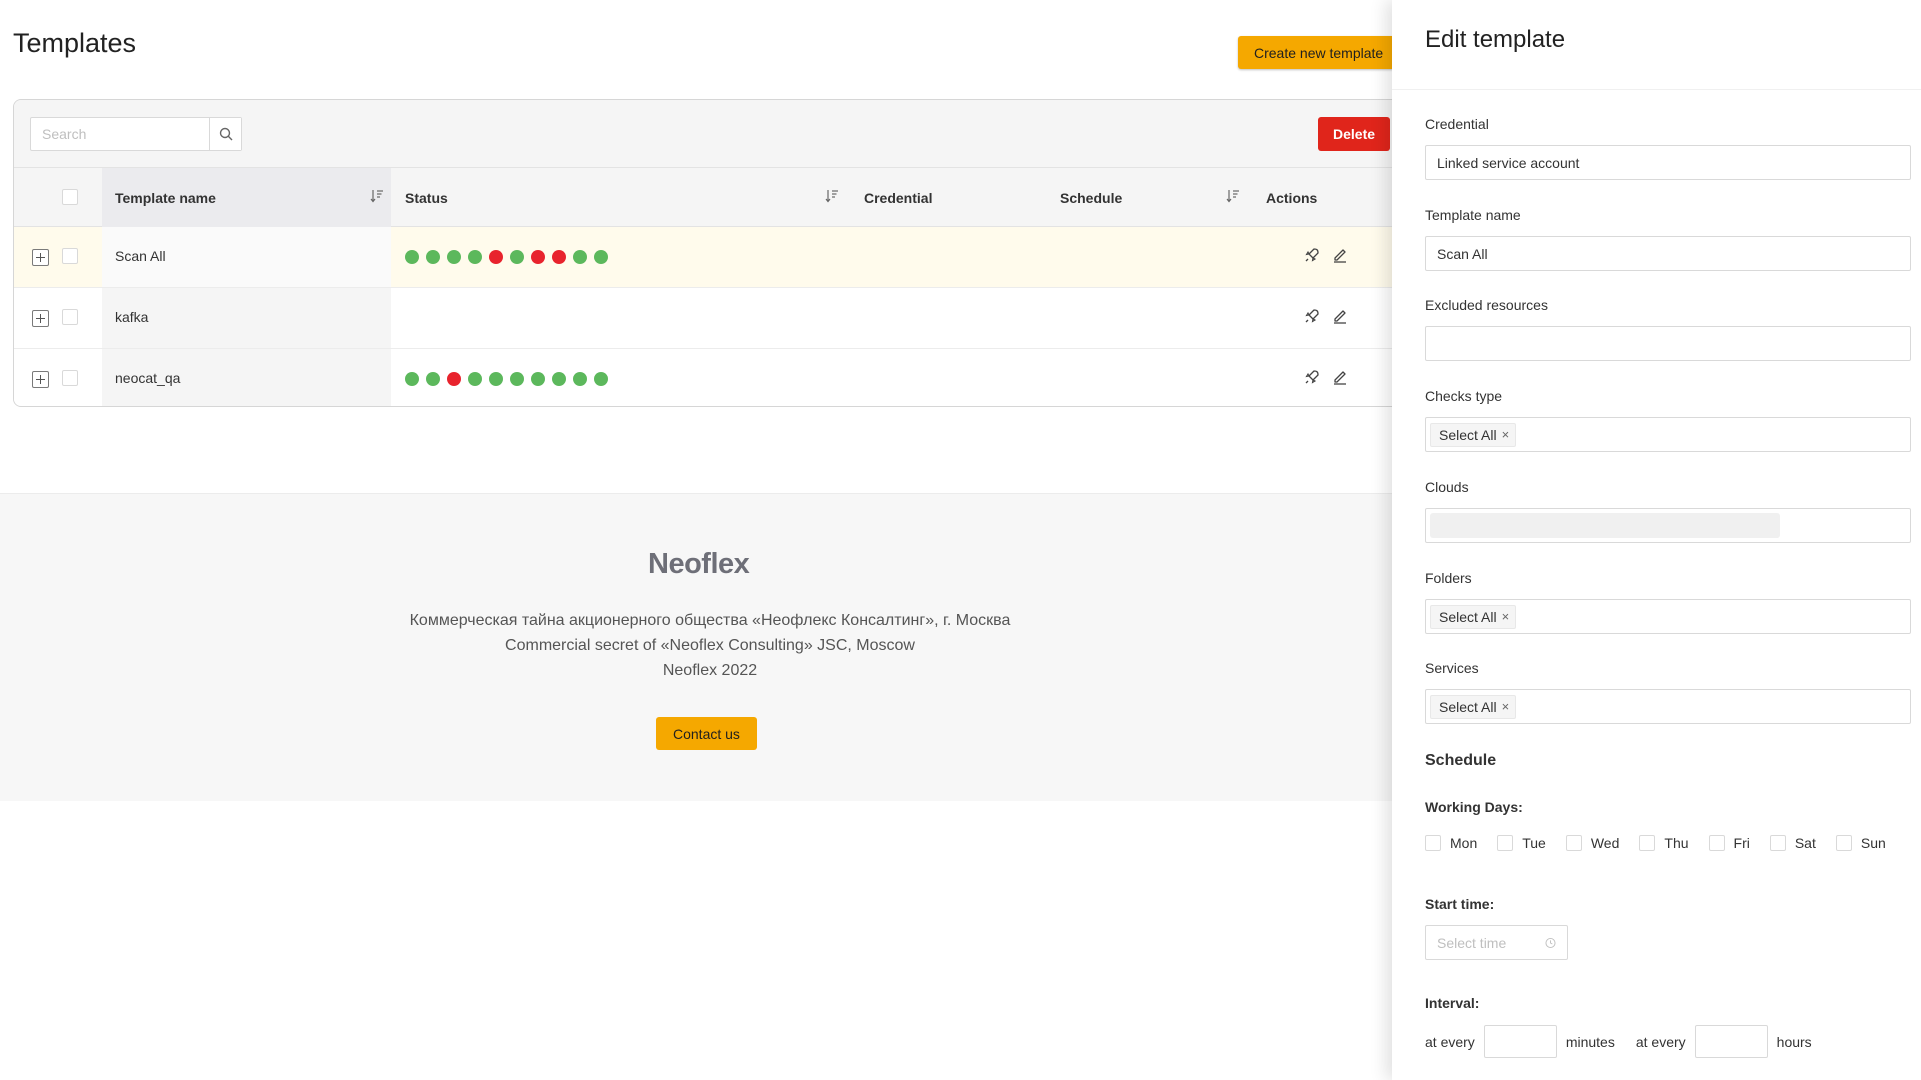 This screenshot has width=1921, height=1080. Describe the element at coordinates (1792, 843) in the screenshot. I see `day-option: Sat` at that location.